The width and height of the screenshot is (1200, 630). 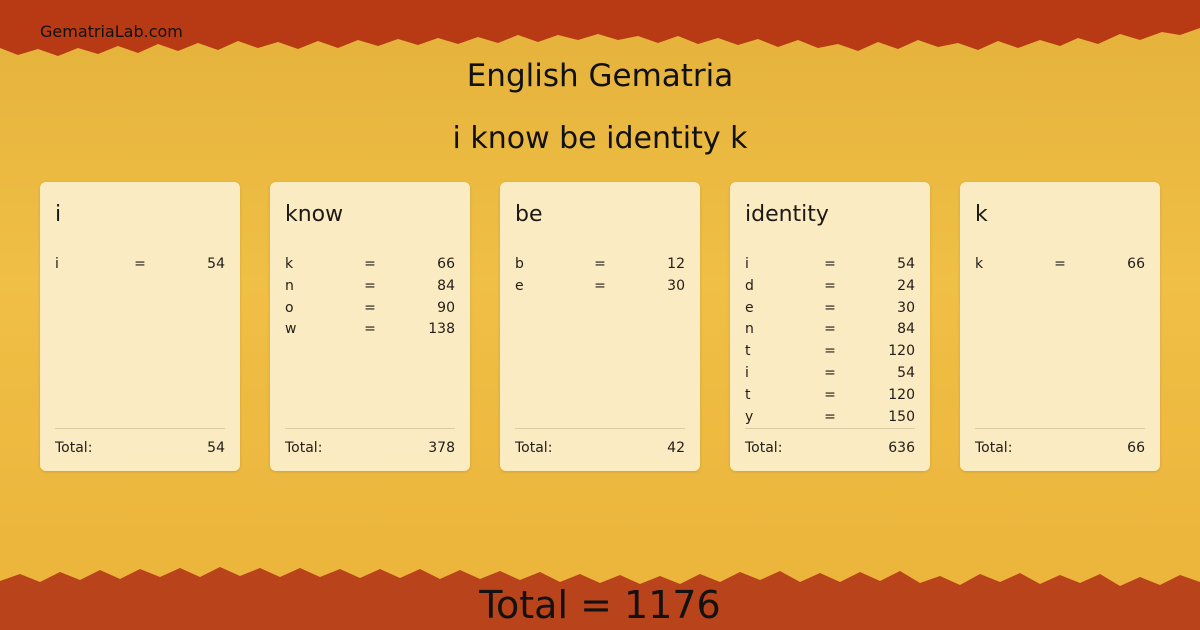 I want to click on total-value: 66, so click(x=1136, y=448).